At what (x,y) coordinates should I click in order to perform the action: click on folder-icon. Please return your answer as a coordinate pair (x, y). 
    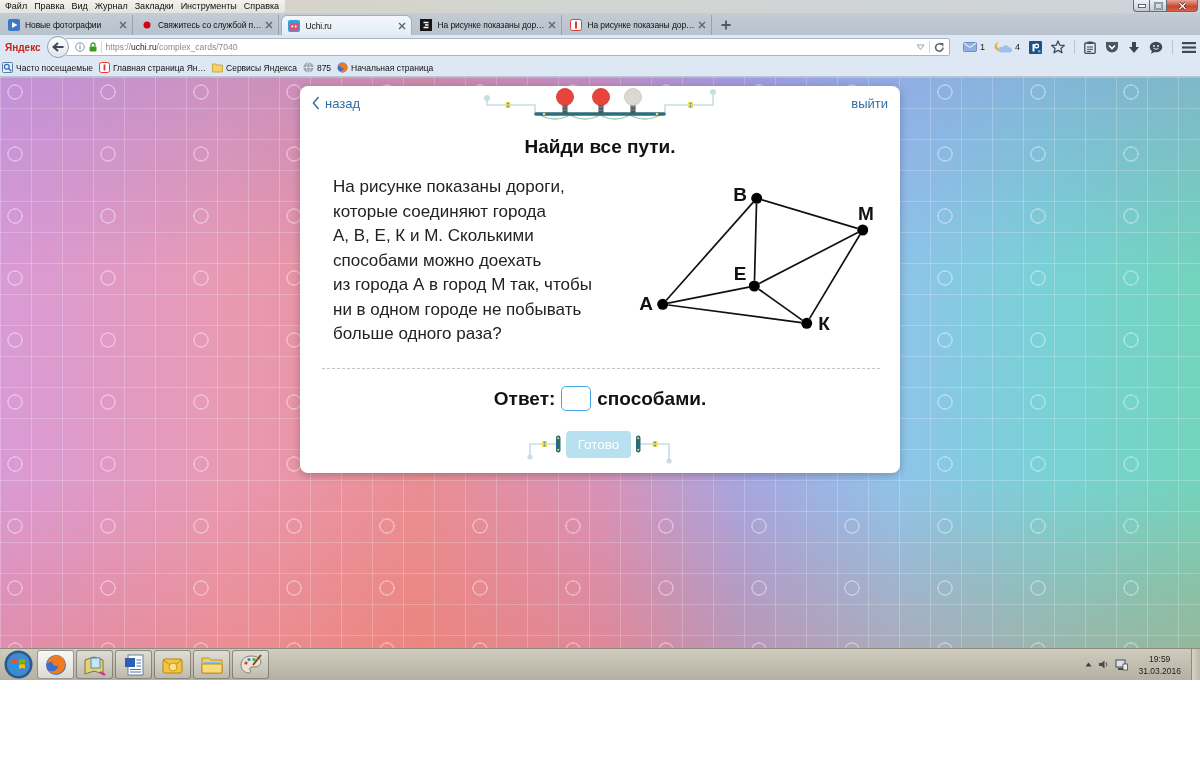
    Looking at the image, I should click on (217, 67).